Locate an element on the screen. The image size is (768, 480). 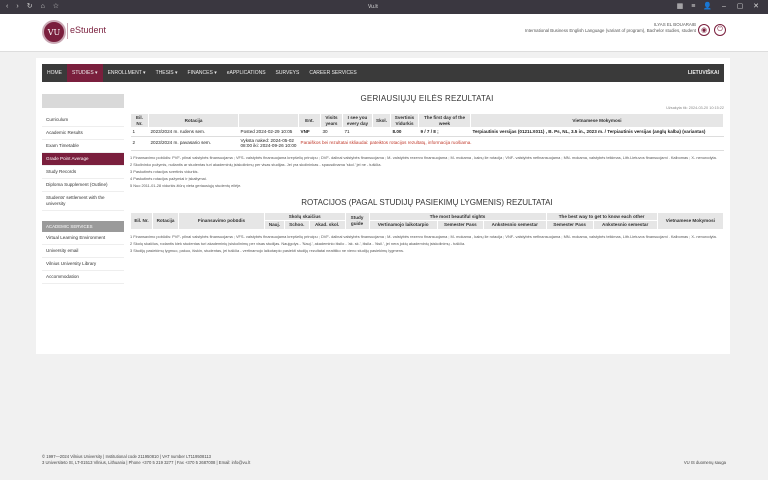
cell-no: 1 is located at coordinates (139, 132).